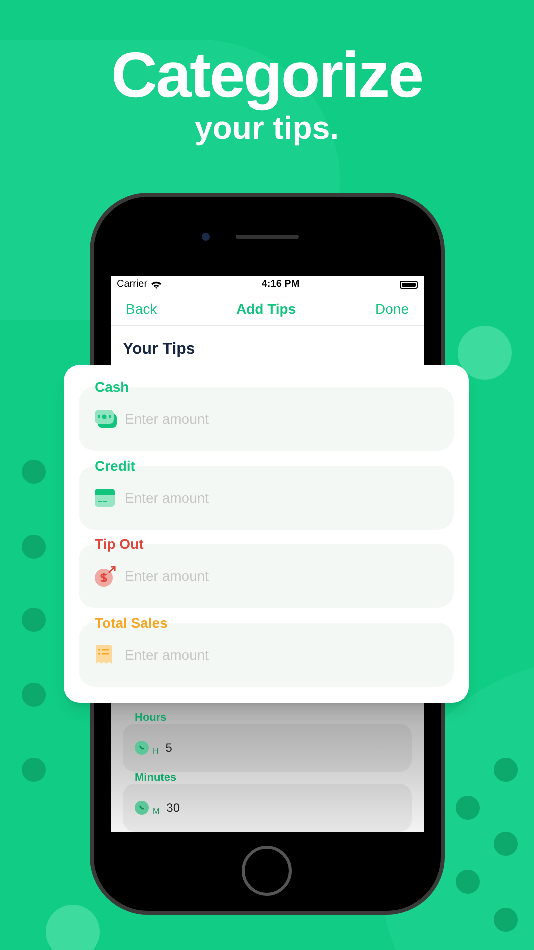  I want to click on section-title: Your Tips, so click(159, 350).